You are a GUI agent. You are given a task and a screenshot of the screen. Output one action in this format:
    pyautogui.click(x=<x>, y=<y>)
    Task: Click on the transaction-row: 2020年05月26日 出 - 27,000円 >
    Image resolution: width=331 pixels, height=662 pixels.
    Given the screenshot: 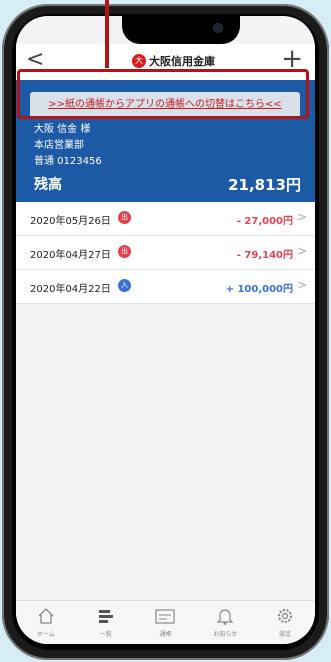 What is the action you would take?
    pyautogui.click(x=165, y=219)
    